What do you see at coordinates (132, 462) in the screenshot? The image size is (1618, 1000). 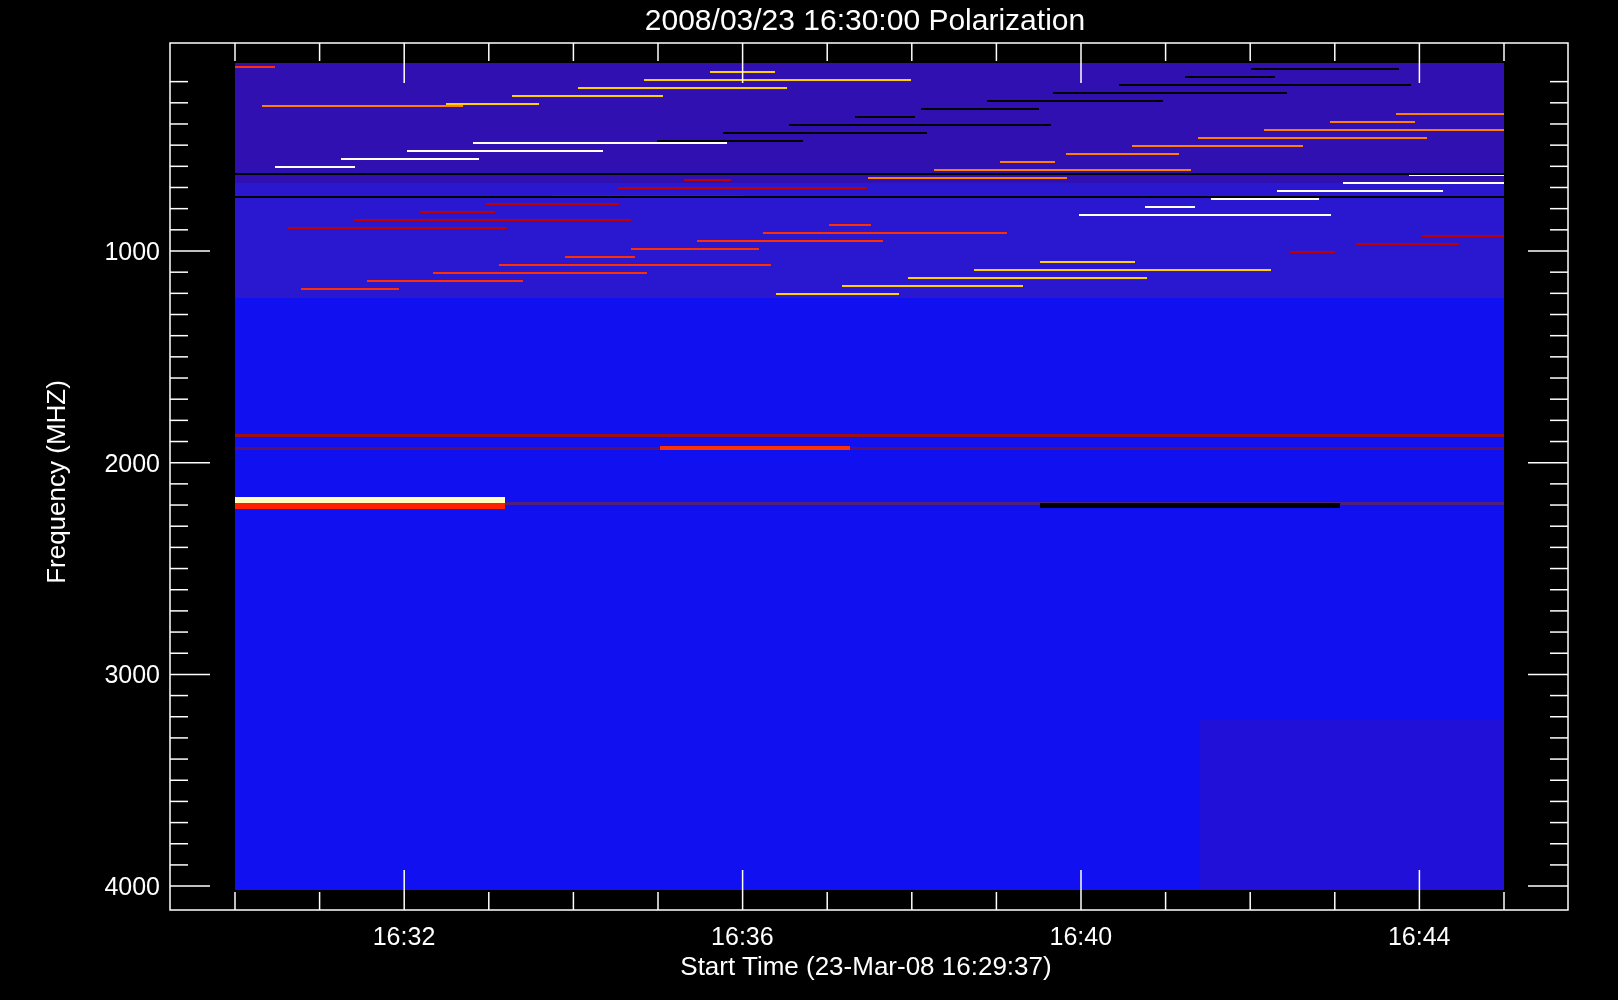 I see `y-tick-label: 2000` at bounding box center [132, 462].